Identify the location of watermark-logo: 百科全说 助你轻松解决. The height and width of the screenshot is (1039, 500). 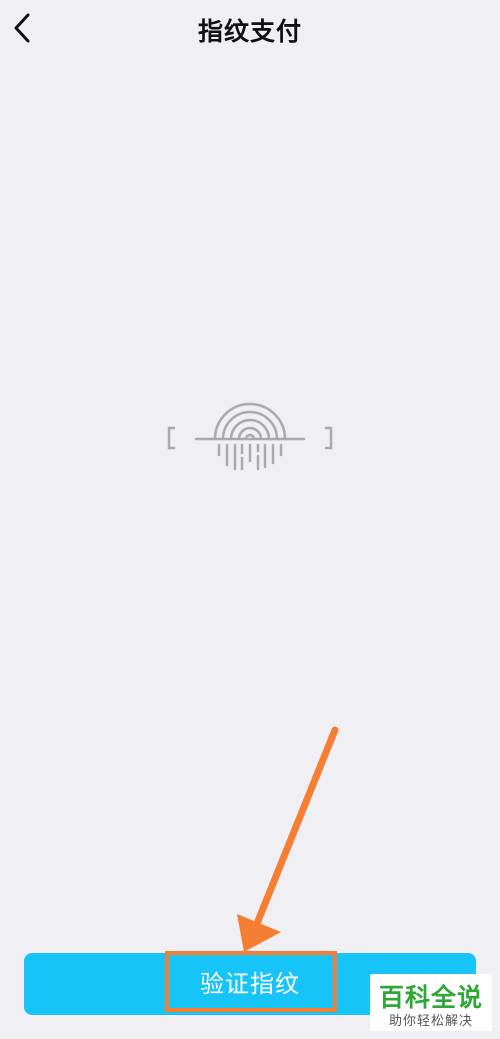
(431, 1002).